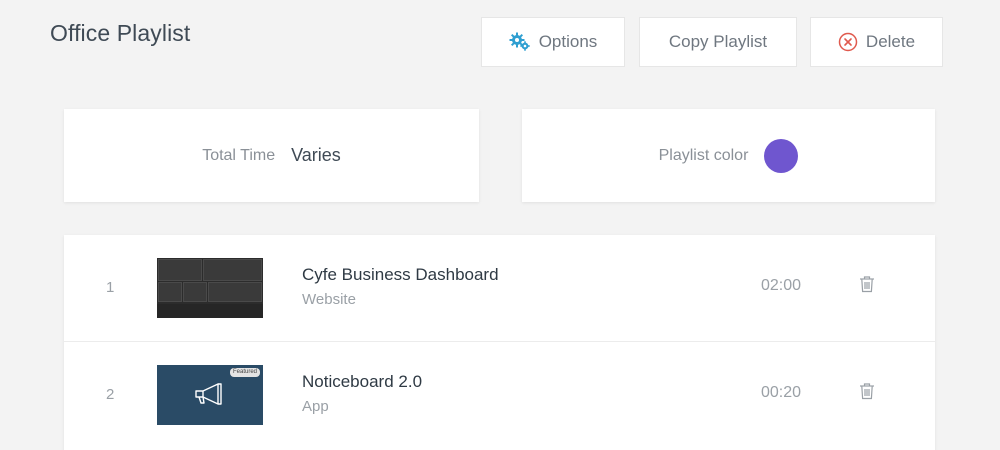  I want to click on item-duration: 00:20, so click(781, 392).